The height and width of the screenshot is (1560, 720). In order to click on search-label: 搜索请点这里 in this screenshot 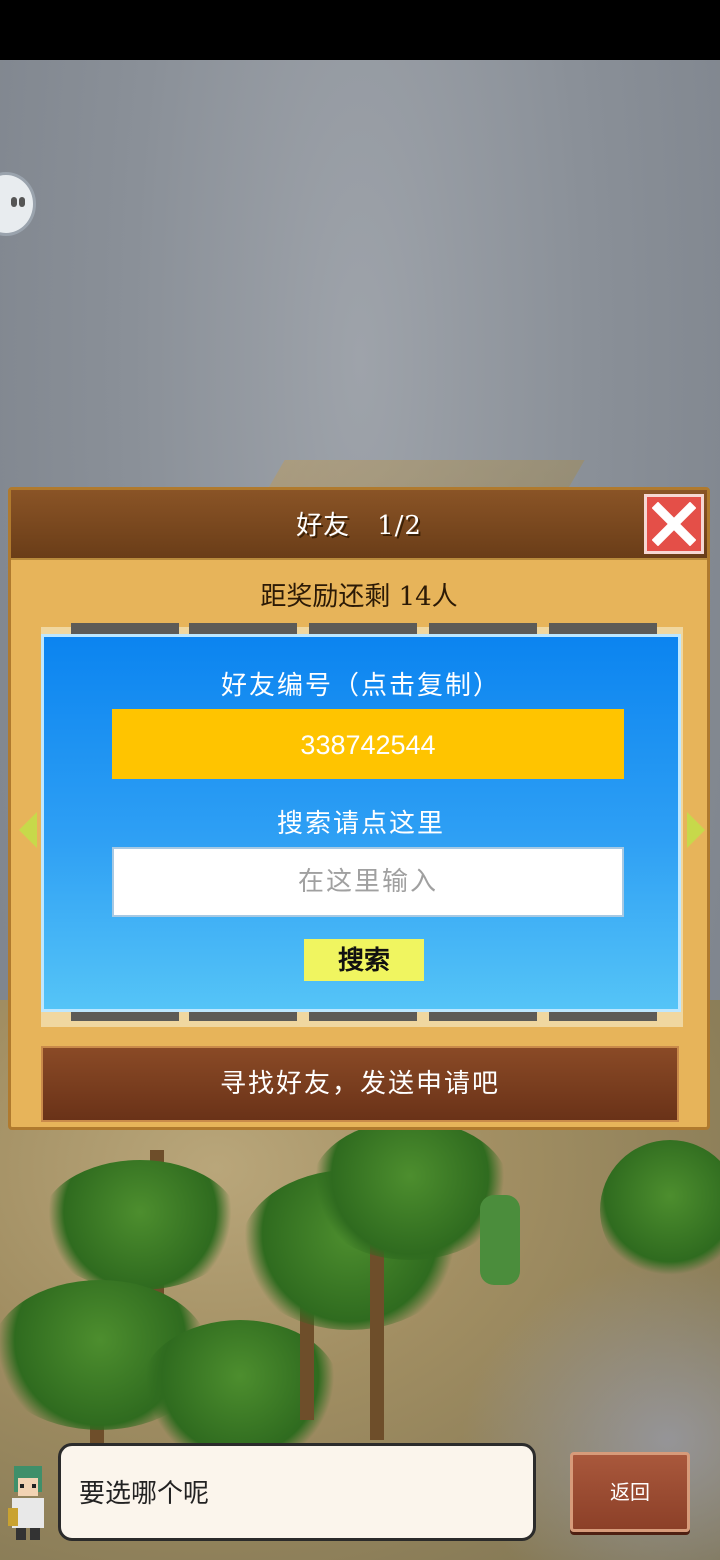, I will do `click(360, 824)`.